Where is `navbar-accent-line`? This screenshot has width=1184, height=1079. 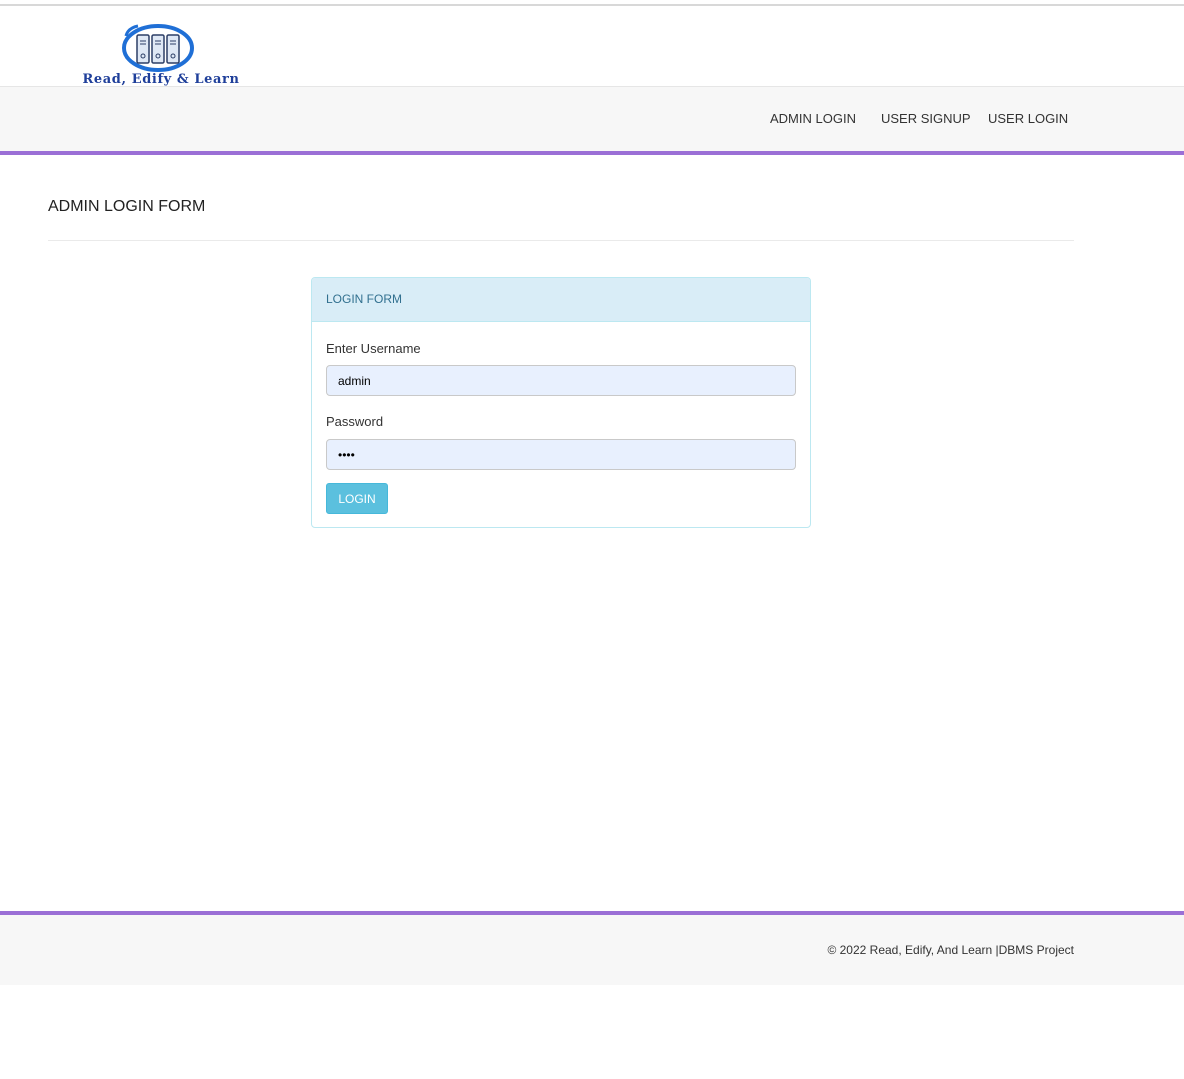
navbar-accent-line is located at coordinates (592, 153).